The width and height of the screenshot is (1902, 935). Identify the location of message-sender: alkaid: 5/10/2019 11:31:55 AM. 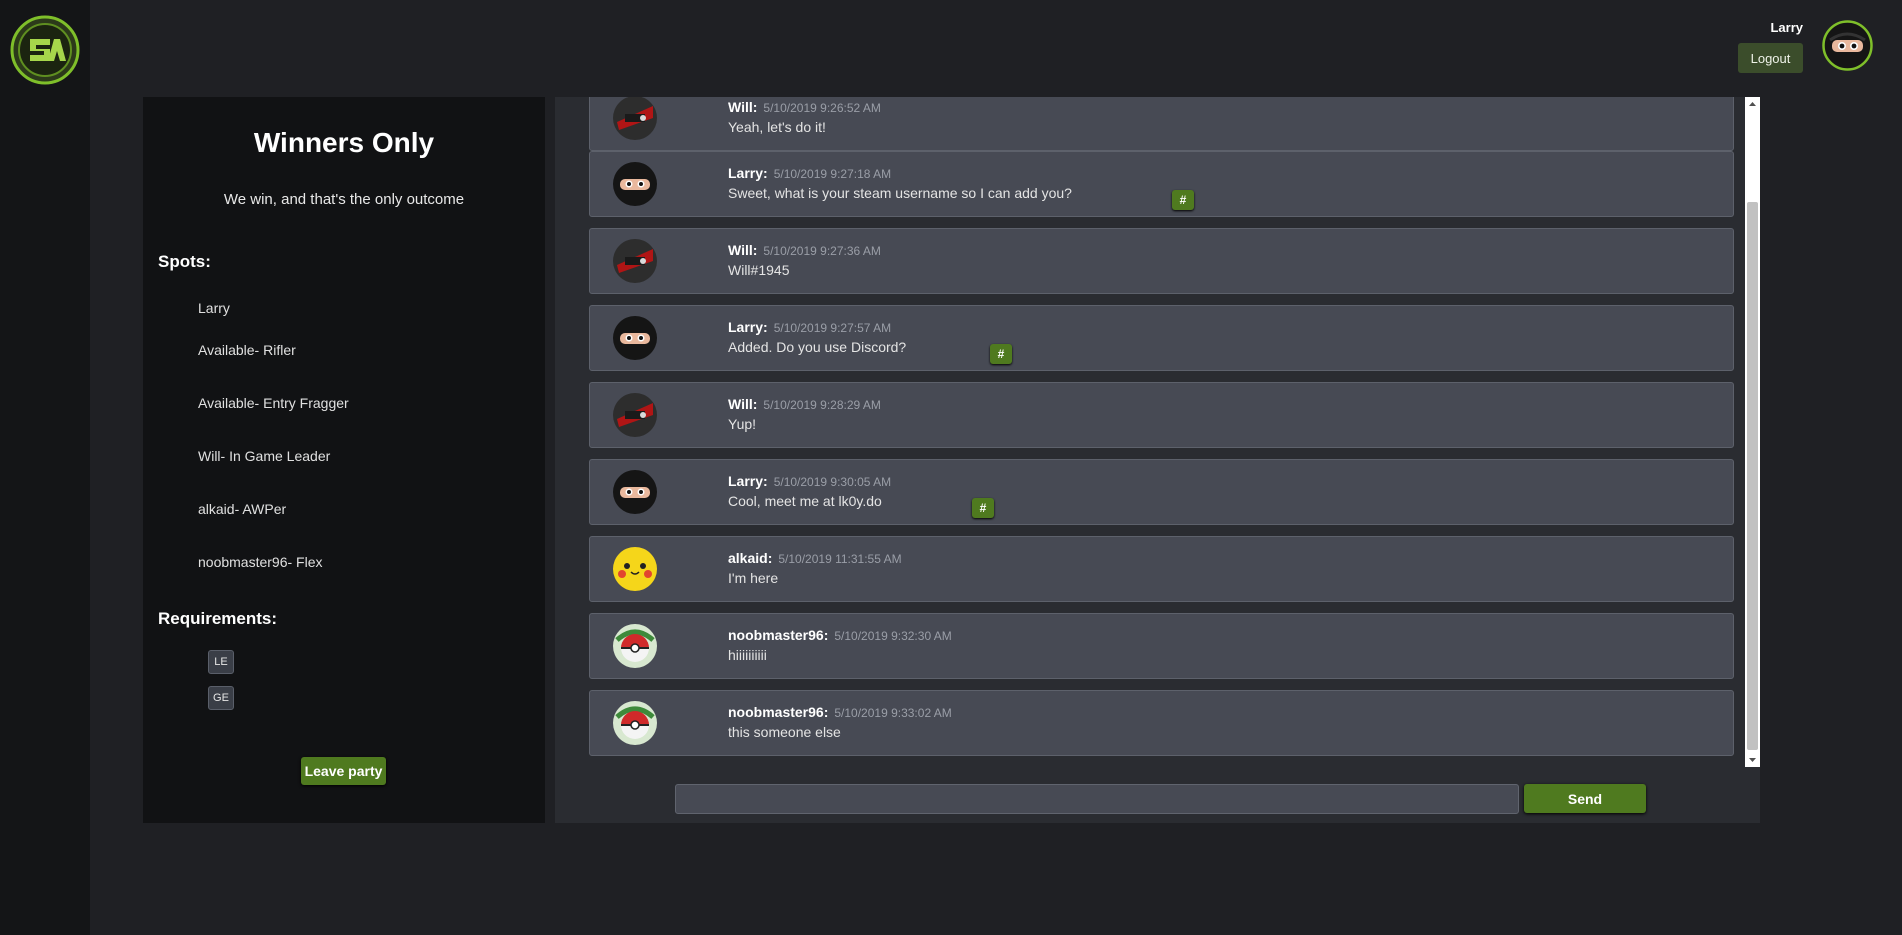
(815, 558).